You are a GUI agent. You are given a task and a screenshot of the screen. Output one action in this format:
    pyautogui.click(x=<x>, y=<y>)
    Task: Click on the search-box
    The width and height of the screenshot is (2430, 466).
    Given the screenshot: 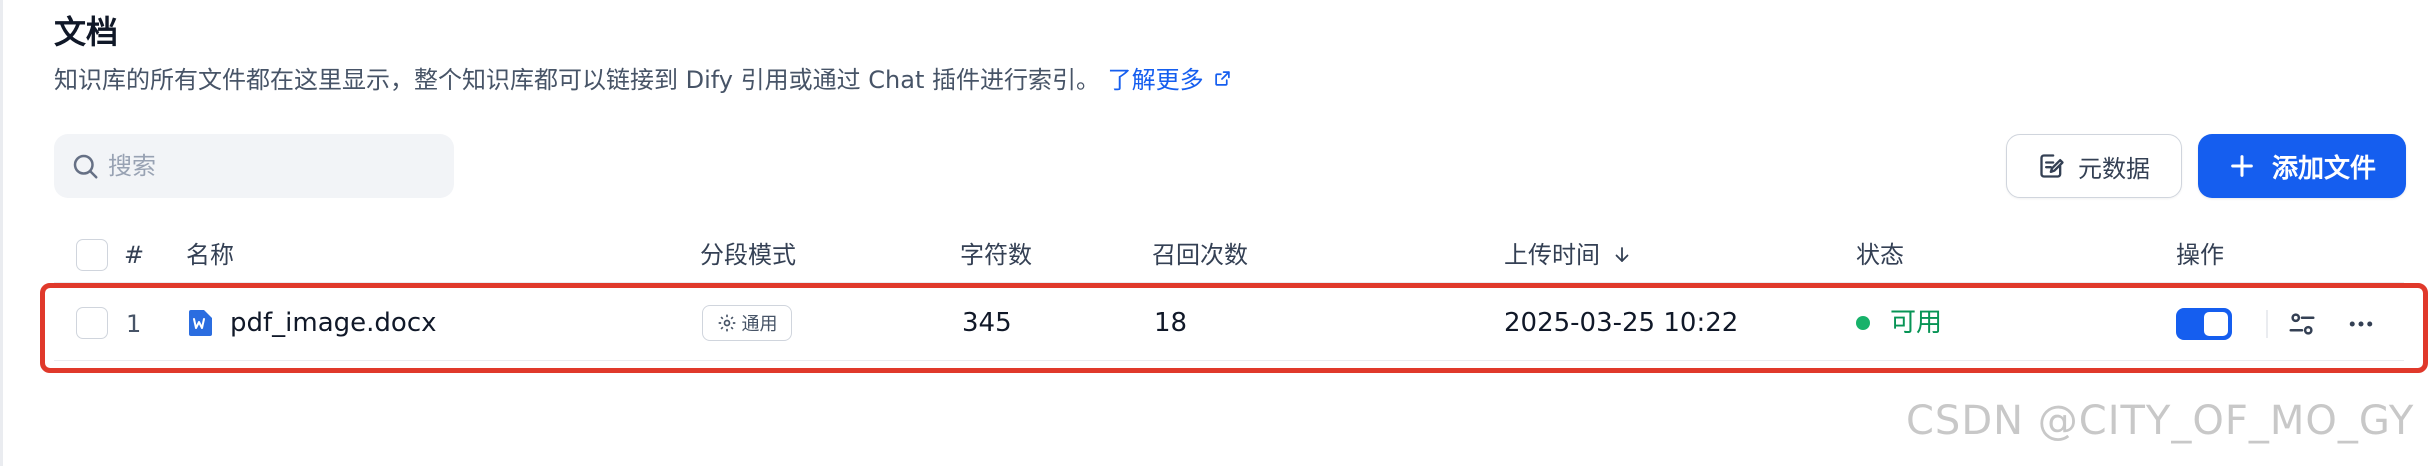 What is the action you would take?
    pyautogui.click(x=254, y=166)
    